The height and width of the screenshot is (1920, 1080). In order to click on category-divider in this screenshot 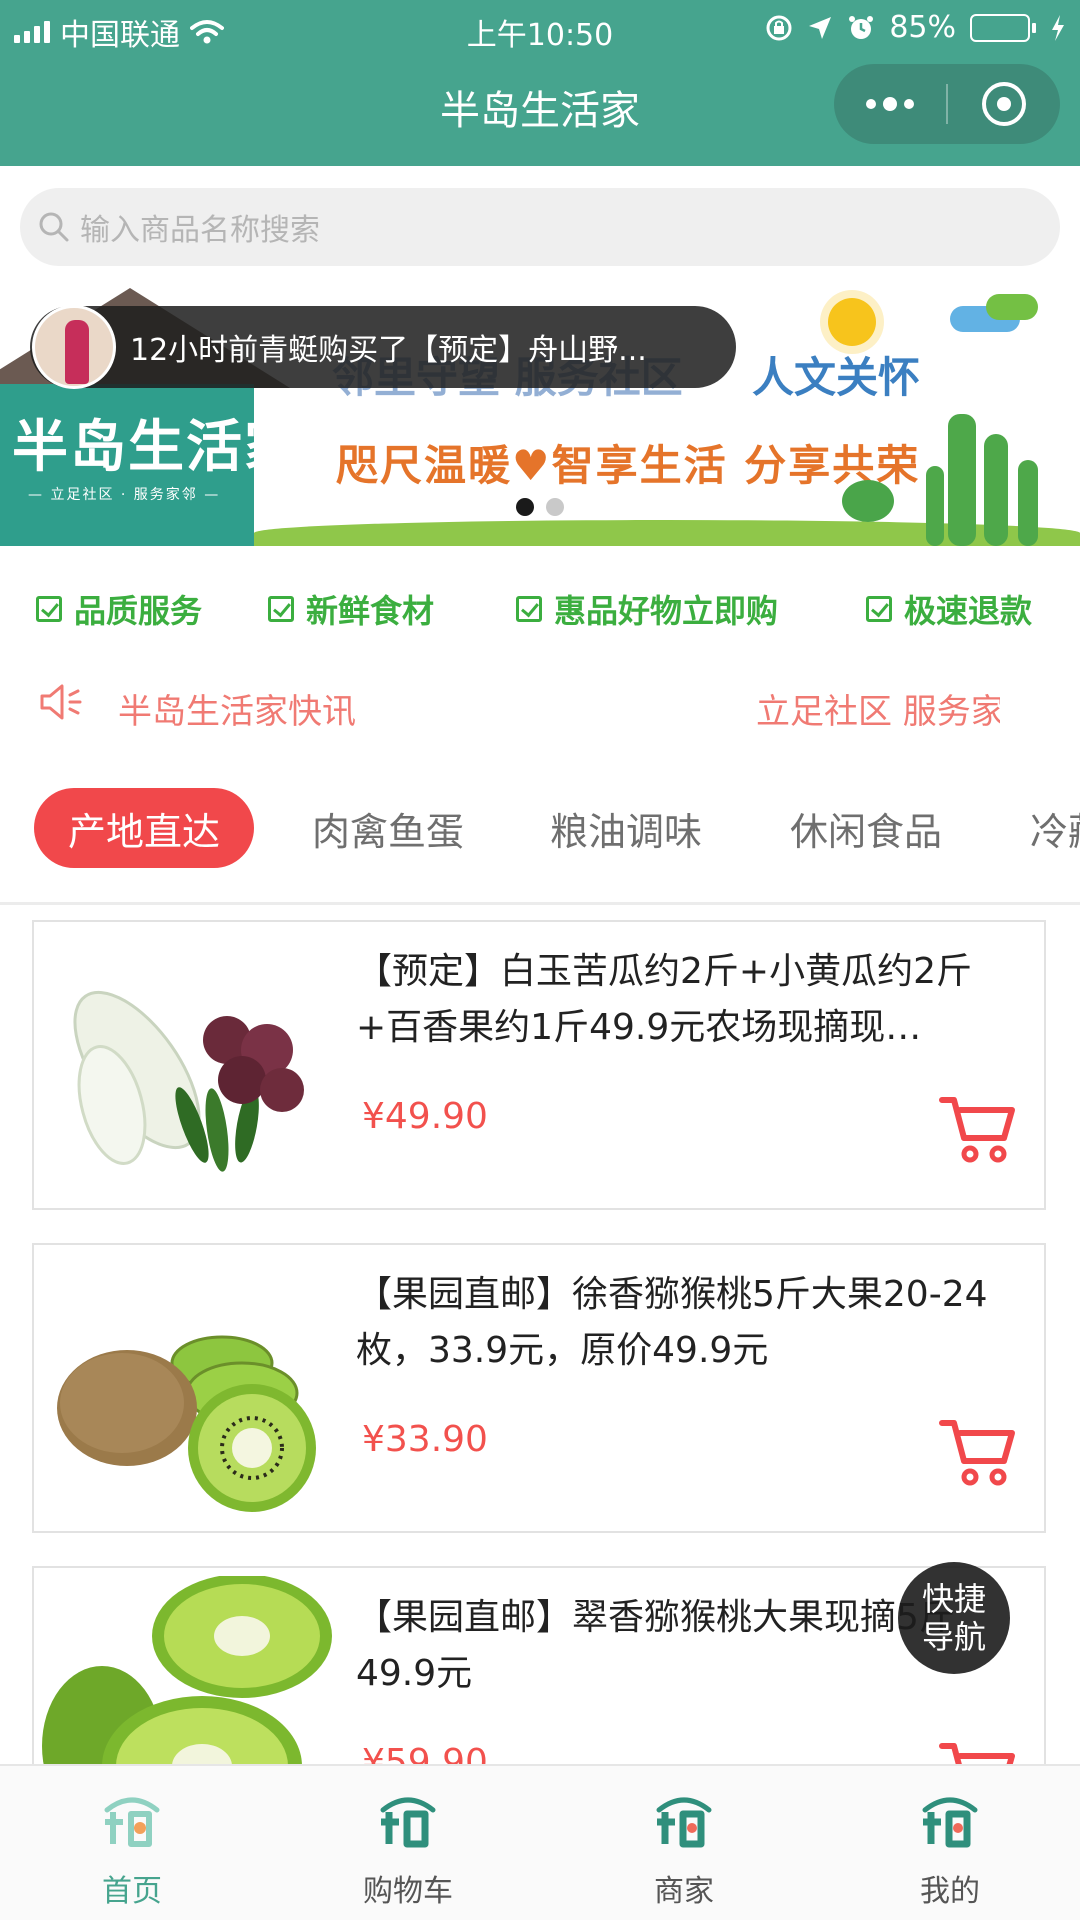, I will do `click(540, 903)`.